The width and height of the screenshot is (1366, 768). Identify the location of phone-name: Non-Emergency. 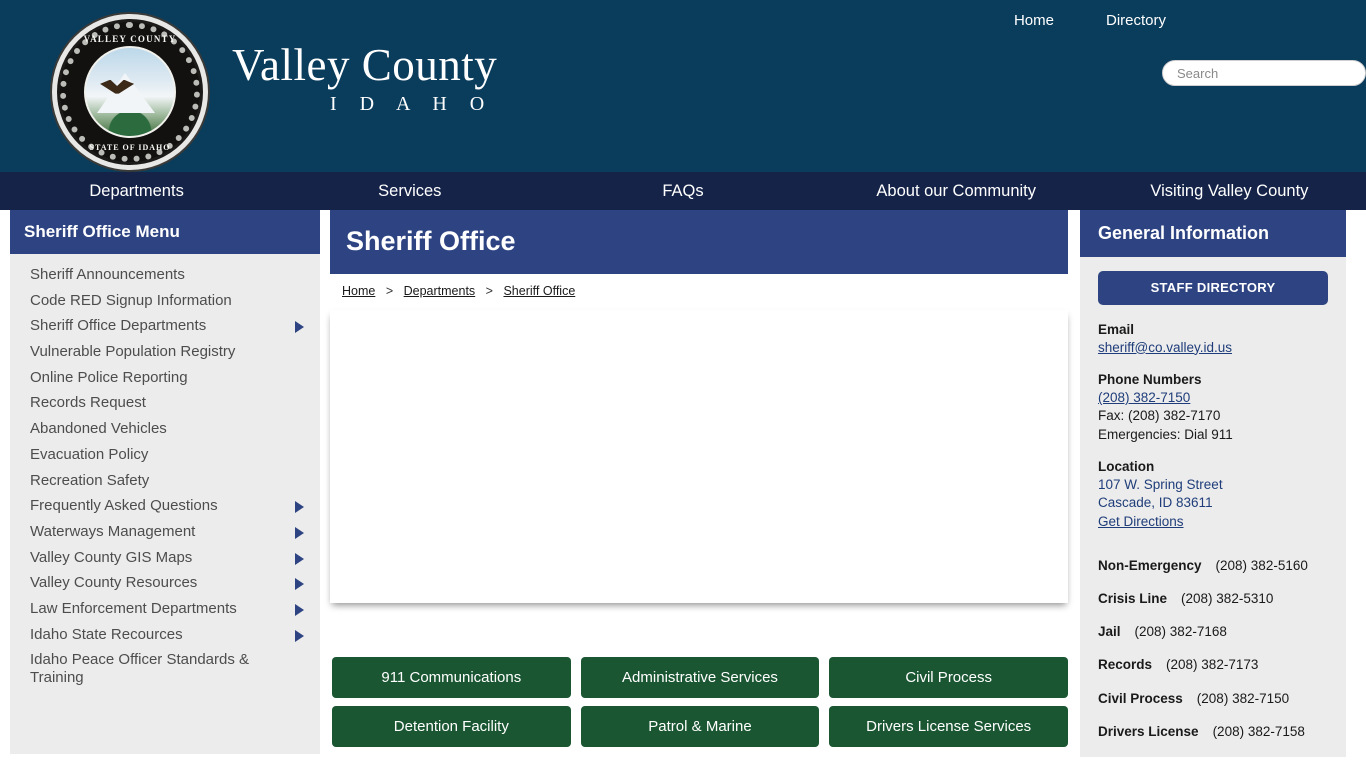
(1150, 565).